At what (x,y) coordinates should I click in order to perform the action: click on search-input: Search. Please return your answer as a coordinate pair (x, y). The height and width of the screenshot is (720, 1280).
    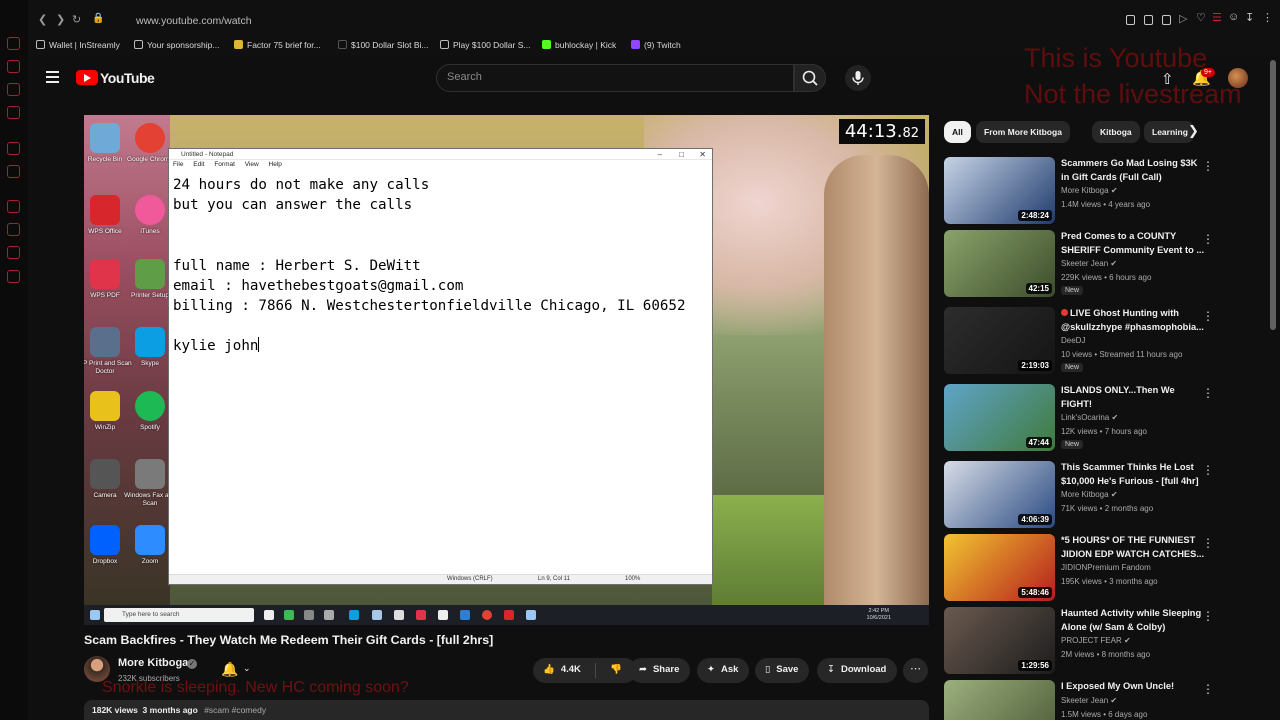
    Looking at the image, I should click on (464, 77).